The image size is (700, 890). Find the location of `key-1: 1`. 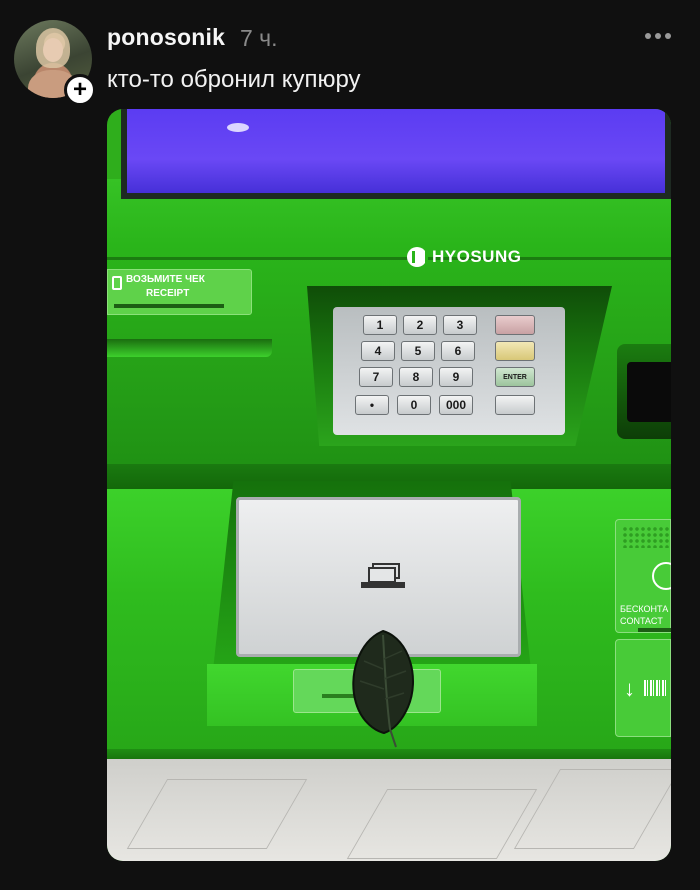

key-1: 1 is located at coordinates (380, 325).